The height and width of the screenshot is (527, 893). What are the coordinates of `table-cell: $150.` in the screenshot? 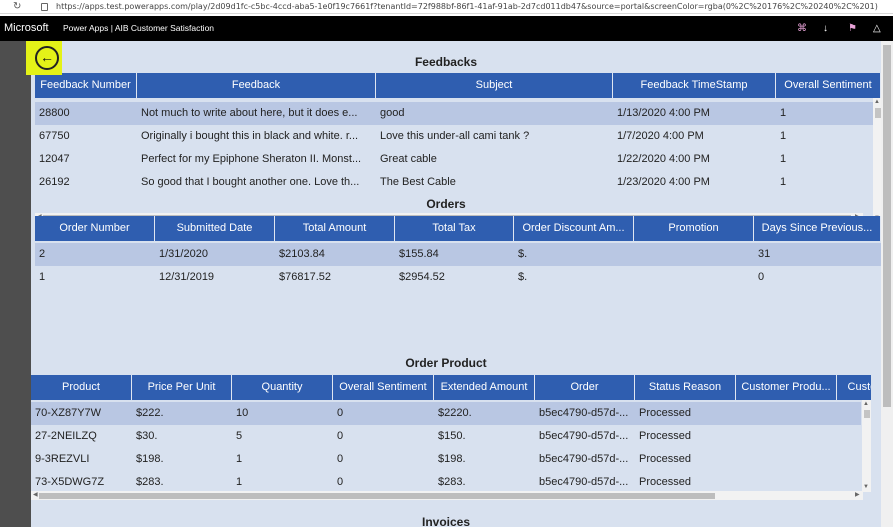 It's located at (452, 436).